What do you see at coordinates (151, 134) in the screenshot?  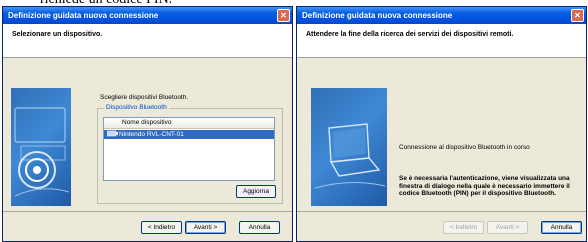 I see `device-name: Nintendo RVL-CNT-01` at bounding box center [151, 134].